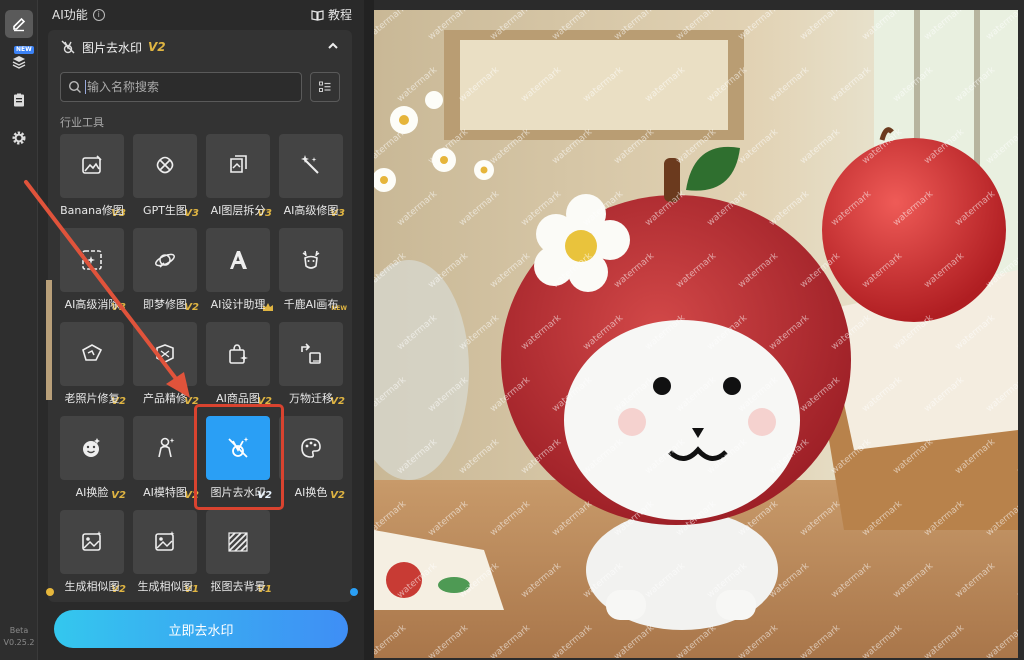  What do you see at coordinates (317, 15) in the screenshot?
I see `book-icon` at bounding box center [317, 15].